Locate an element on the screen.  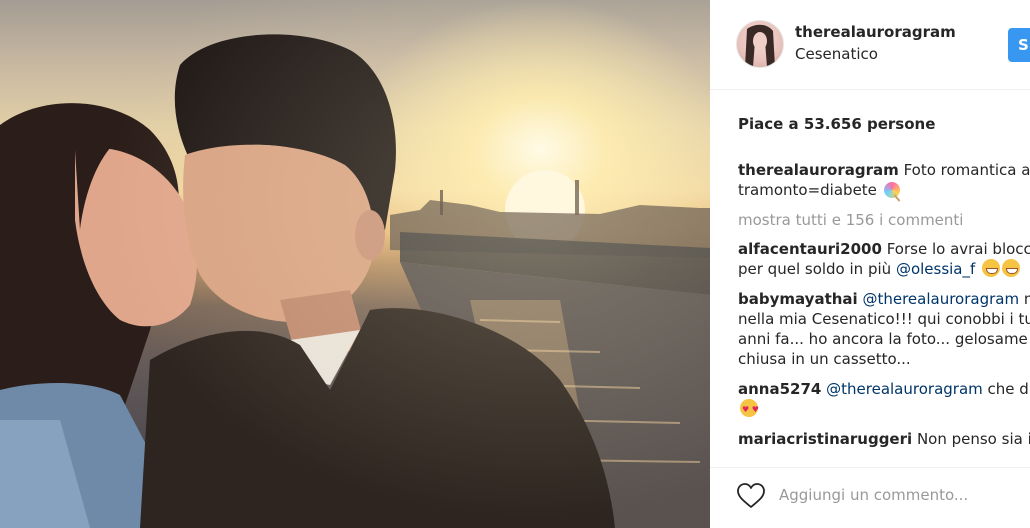
like-button is located at coordinates (751, 496).